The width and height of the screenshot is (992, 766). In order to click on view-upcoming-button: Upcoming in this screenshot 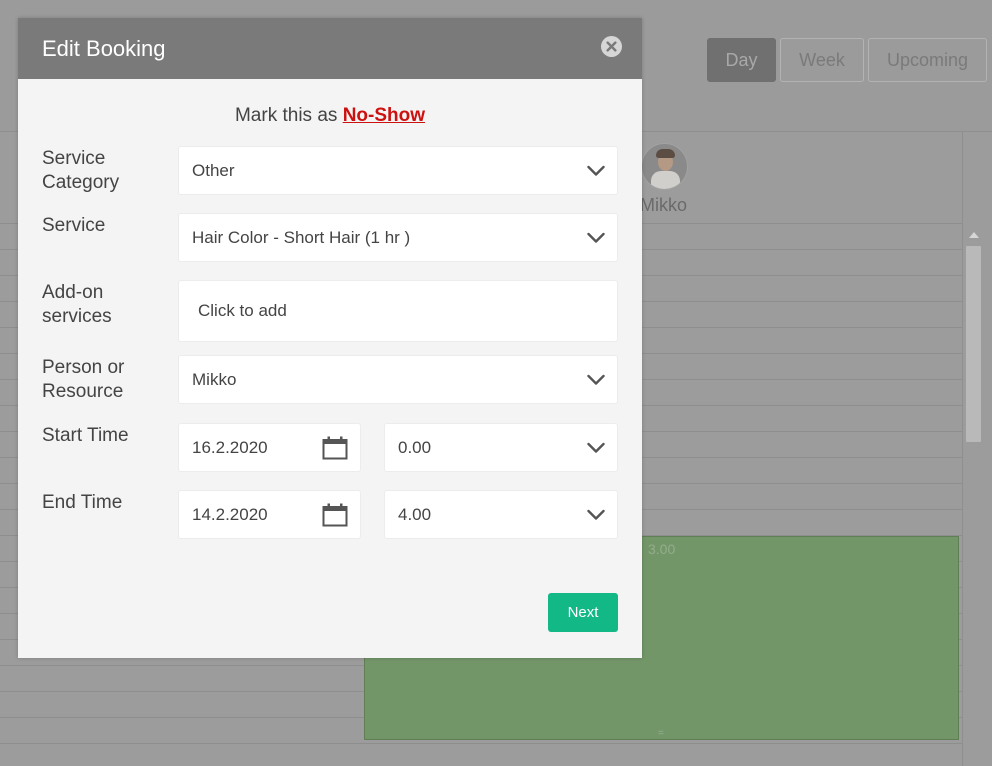, I will do `click(927, 60)`.